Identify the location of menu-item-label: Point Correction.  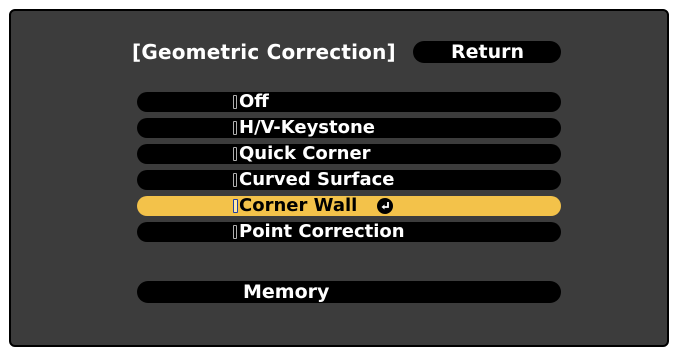
(322, 231).